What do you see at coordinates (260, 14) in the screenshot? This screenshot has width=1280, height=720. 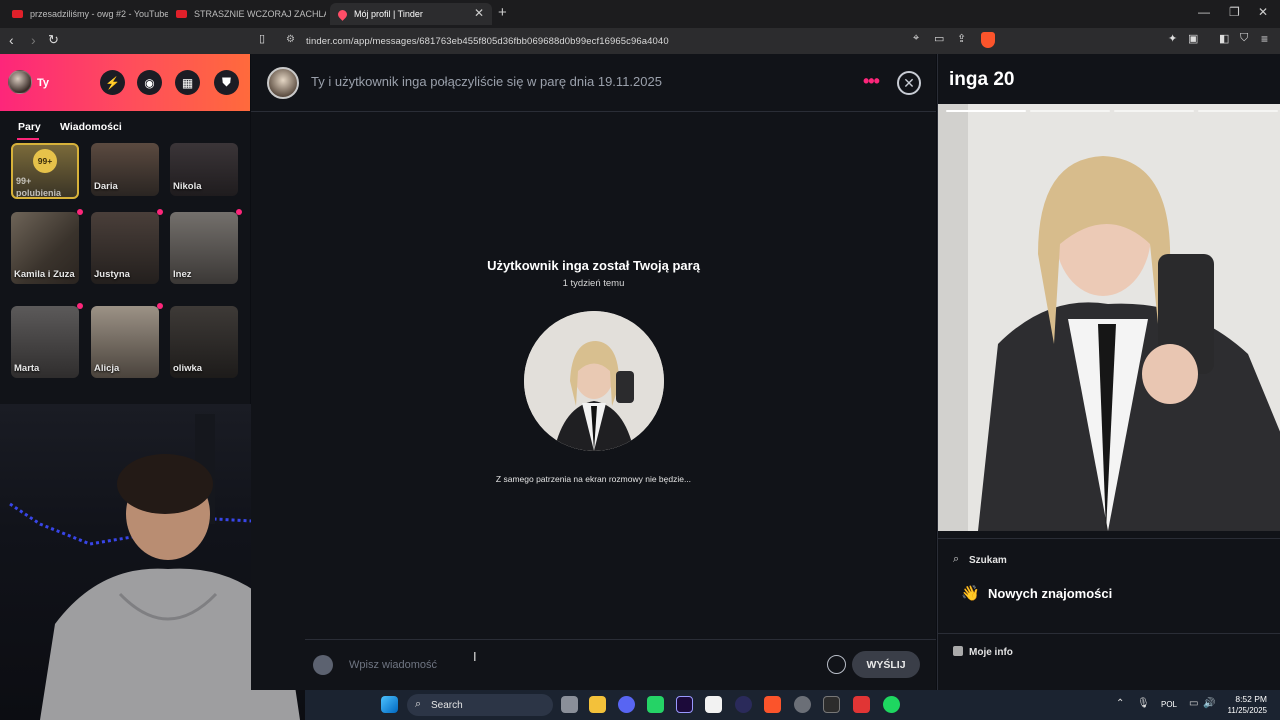 I see `tab-title: STRASZNIE WCZORAJ ZACHLALIŚMY` at bounding box center [260, 14].